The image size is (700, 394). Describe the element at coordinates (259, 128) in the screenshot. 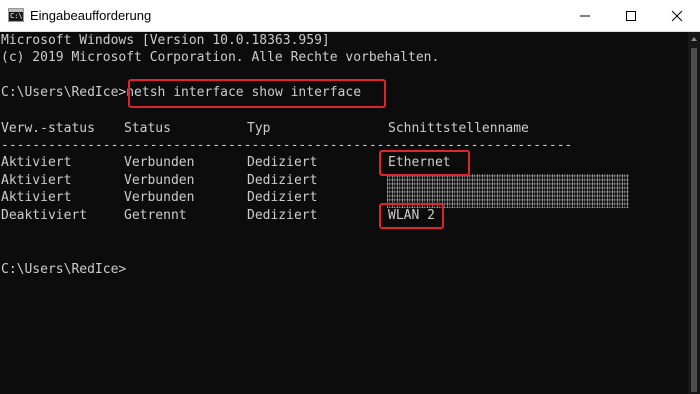

I see `column-header-type: Typ` at that location.